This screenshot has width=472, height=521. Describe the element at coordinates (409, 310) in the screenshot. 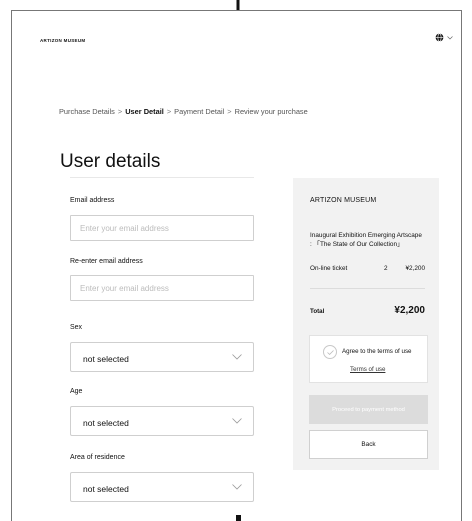

I see `total-value: ¥2,200` at that location.